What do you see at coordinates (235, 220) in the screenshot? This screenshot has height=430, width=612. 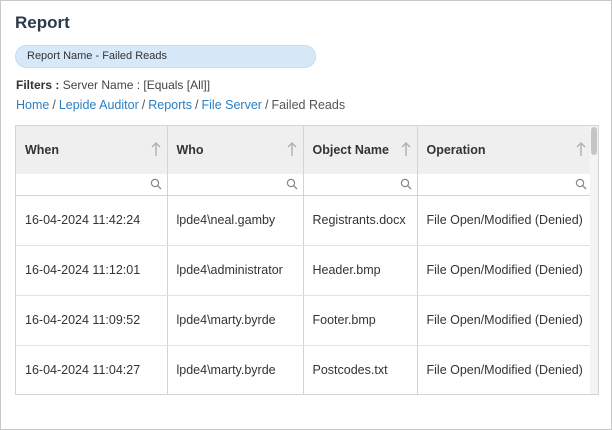 I see `cell-who: lpde4\neal.gamby` at bounding box center [235, 220].